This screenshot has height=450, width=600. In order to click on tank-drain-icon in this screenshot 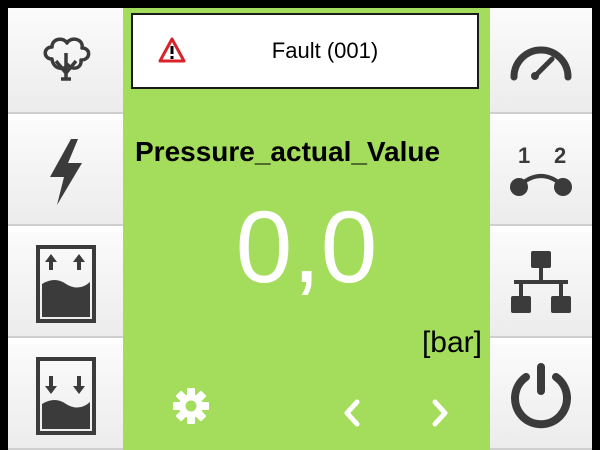, I will do `click(65, 396)`.